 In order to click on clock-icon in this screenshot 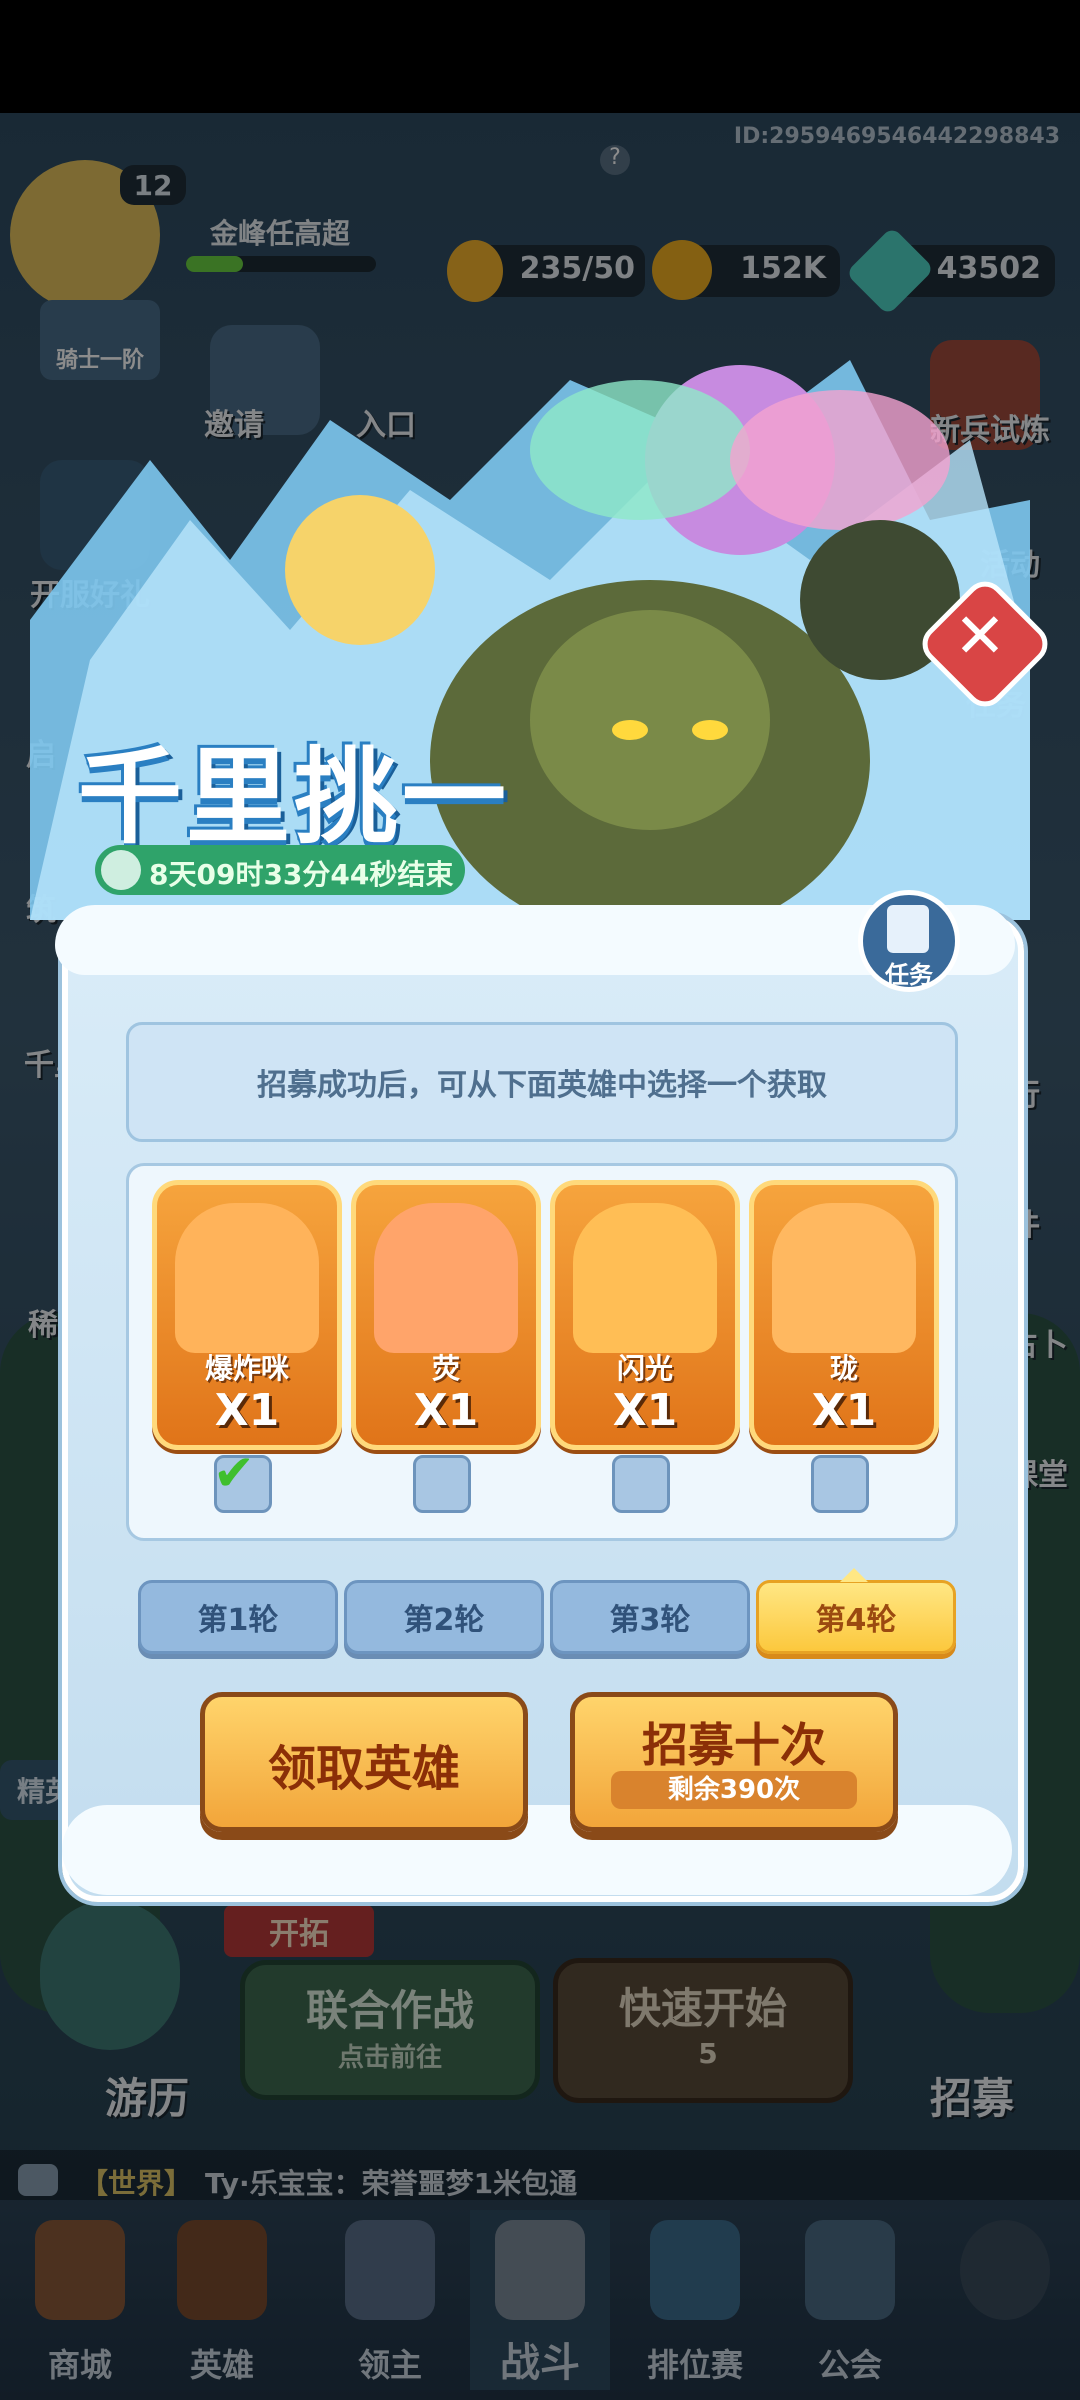, I will do `click(121, 870)`.